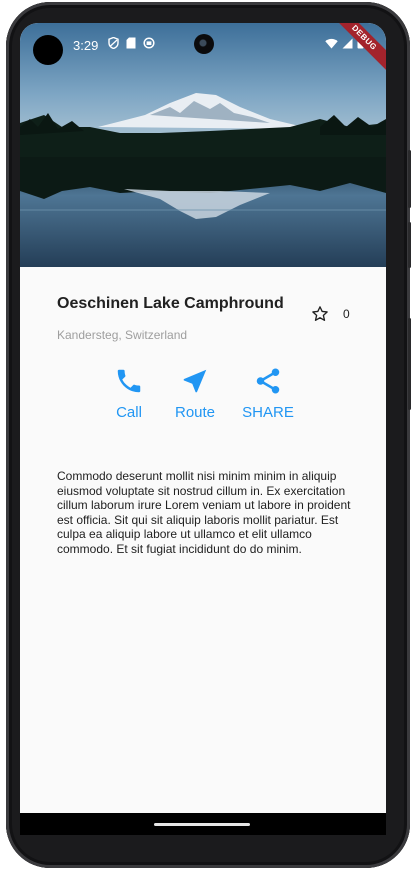 This screenshot has height=872, width=414. Describe the element at coordinates (195, 393) in the screenshot. I see `route-button: Route` at that location.